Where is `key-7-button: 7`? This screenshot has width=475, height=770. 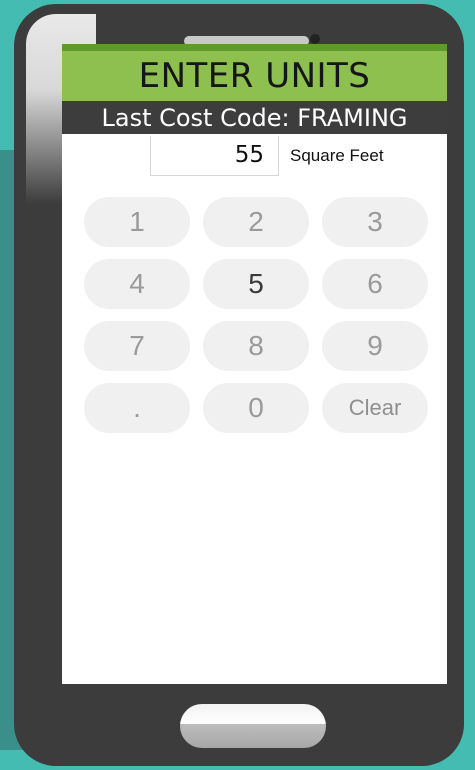 key-7-button: 7 is located at coordinates (137, 346).